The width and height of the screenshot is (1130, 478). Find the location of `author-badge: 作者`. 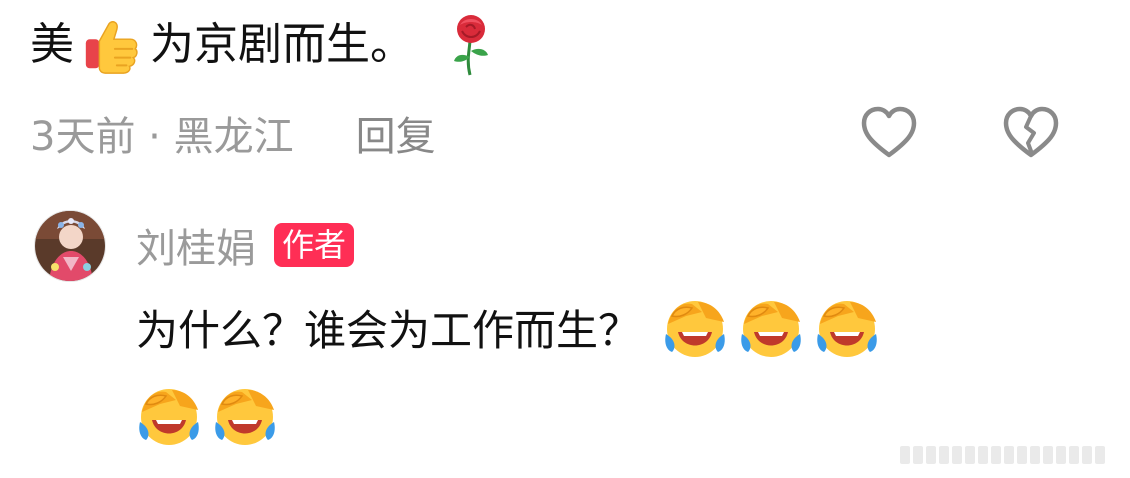

author-badge: 作者 is located at coordinates (314, 245).